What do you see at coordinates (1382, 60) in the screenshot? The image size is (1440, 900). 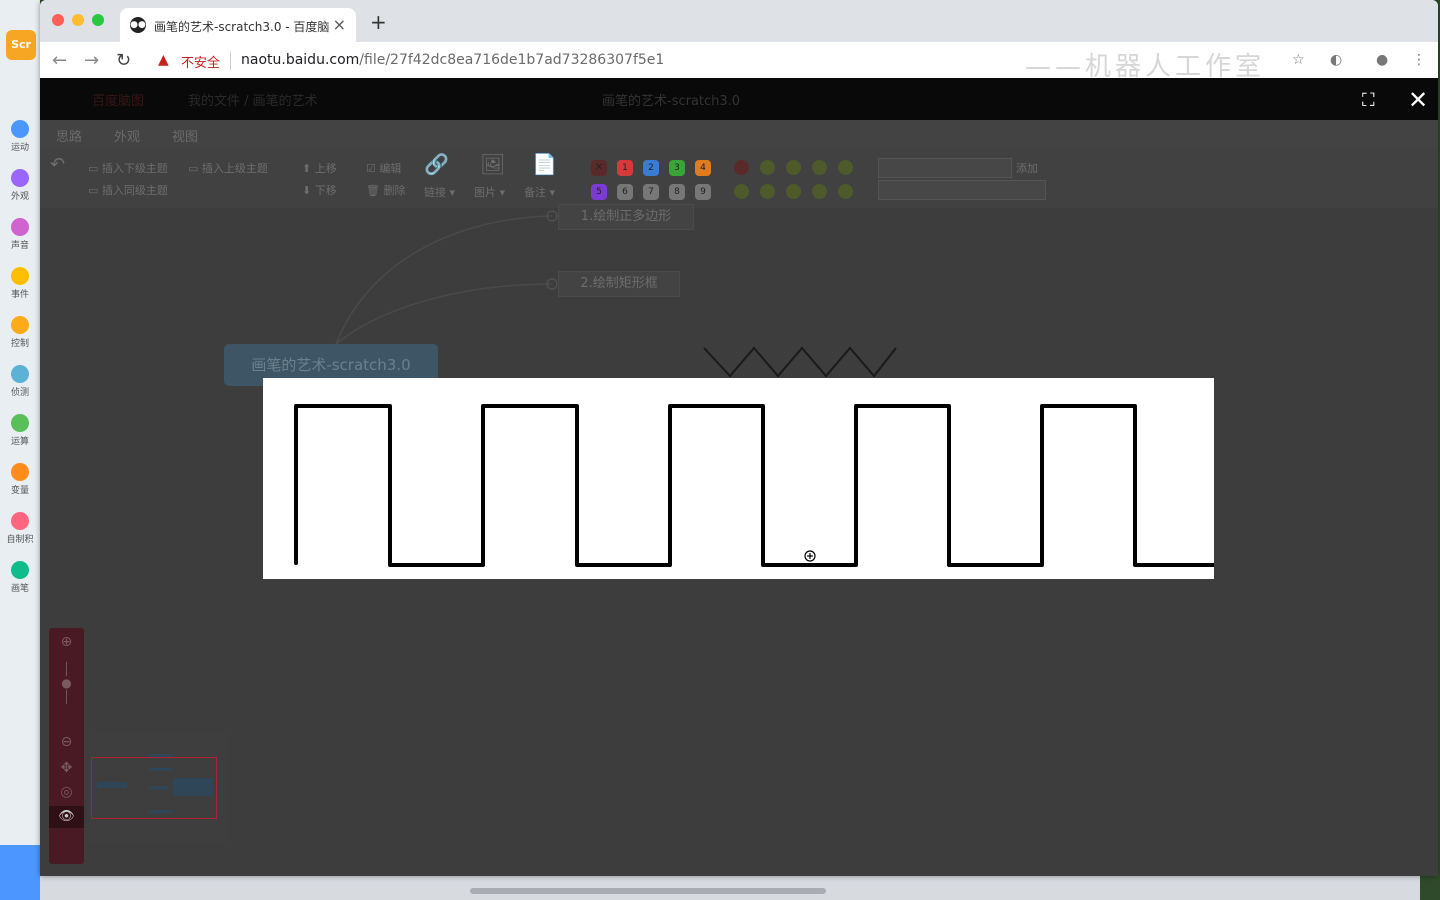 I see `profile-avatar-icon: ●` at bounding box center [1382, 60].